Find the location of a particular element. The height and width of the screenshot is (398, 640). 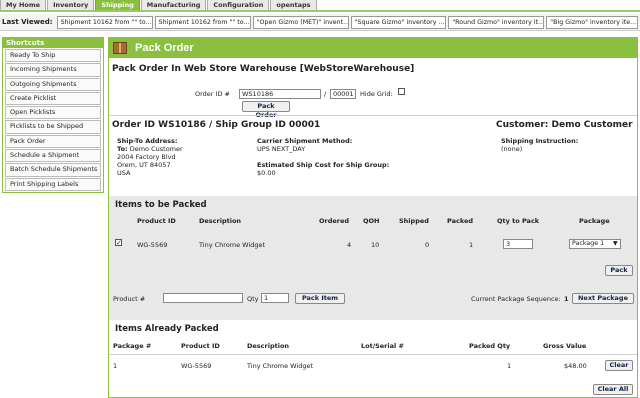

sidebar-item-schedule-shipment: Schedule a Shipment is located at coordinates (53, 156).